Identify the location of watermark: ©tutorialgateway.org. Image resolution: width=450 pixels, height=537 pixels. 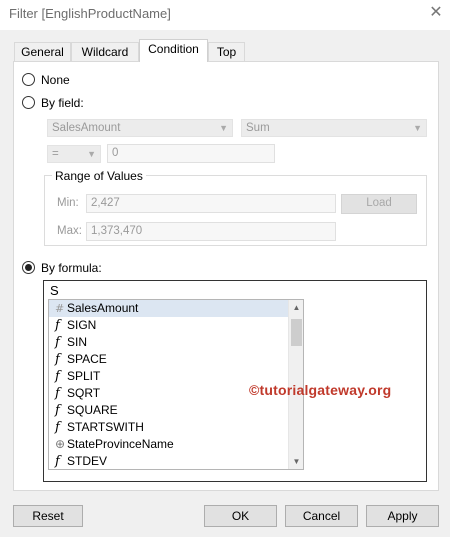
(320, 390).